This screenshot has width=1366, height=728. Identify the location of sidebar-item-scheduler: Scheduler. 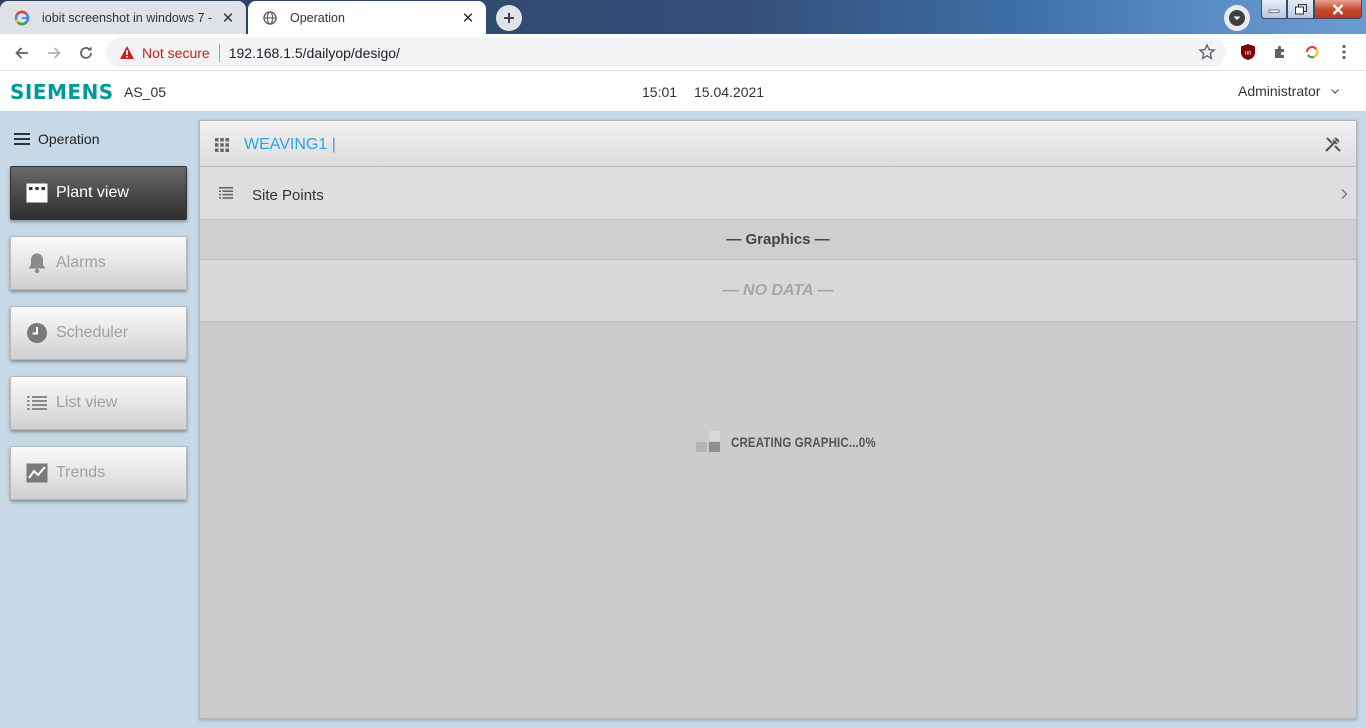
(98, 333).